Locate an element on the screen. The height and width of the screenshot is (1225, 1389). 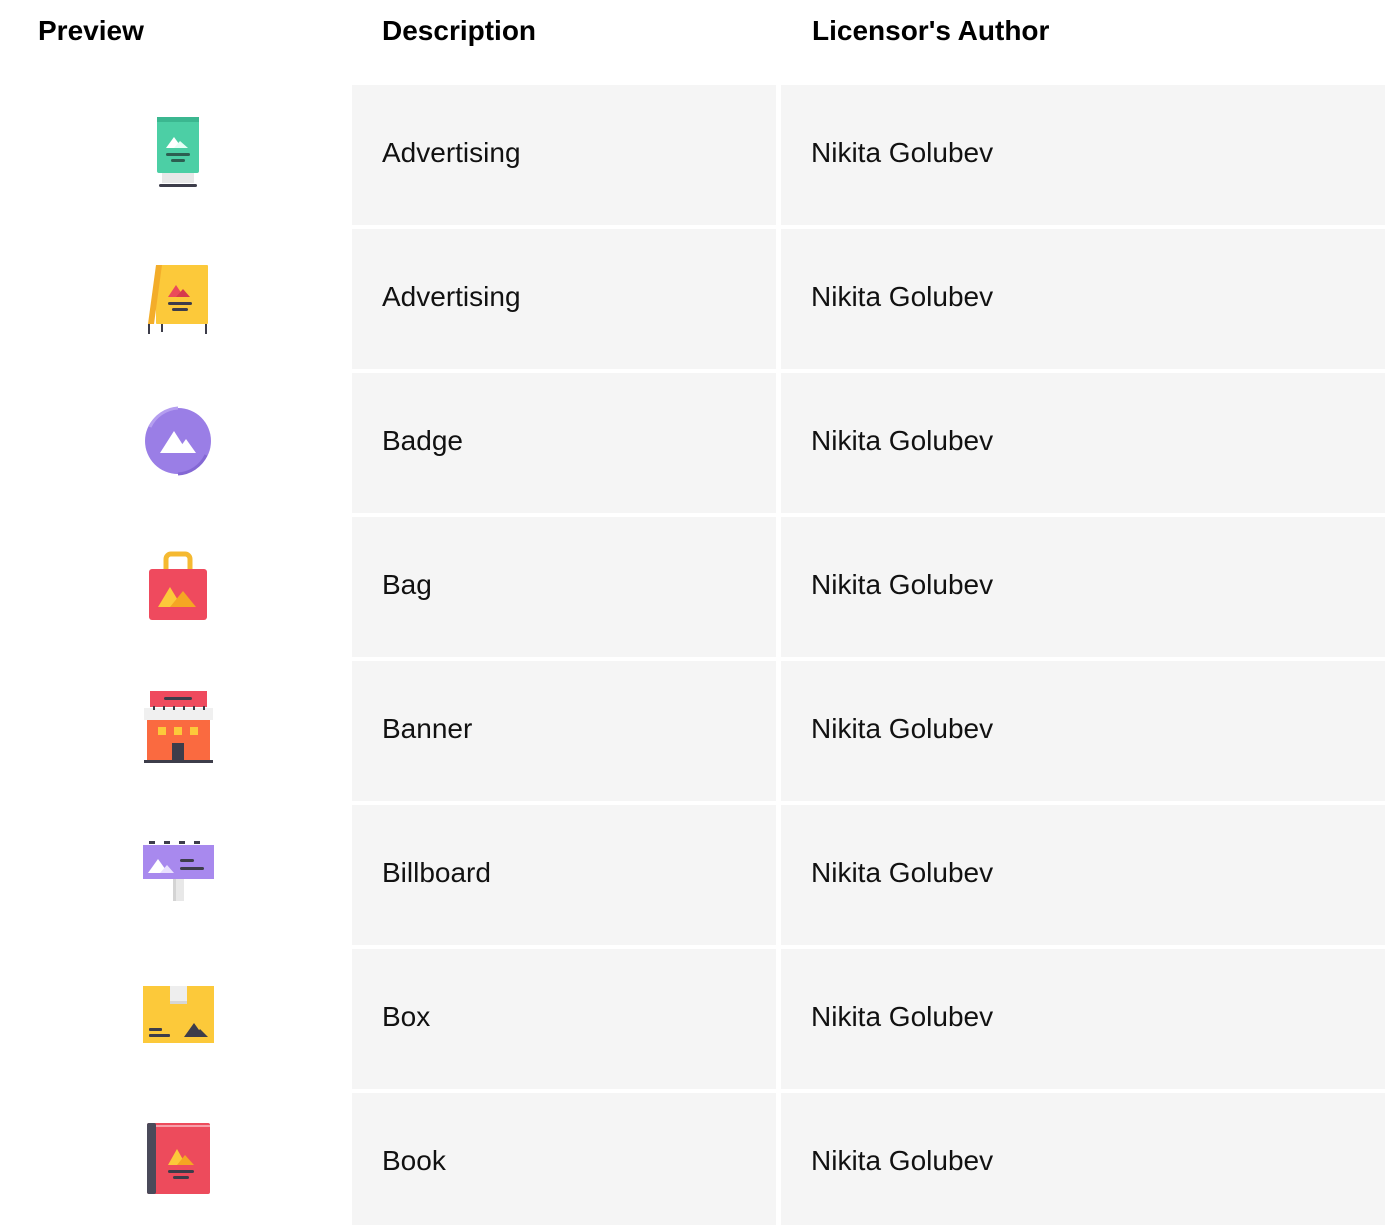
description-text: Bag is located at coordinates (407, 584).